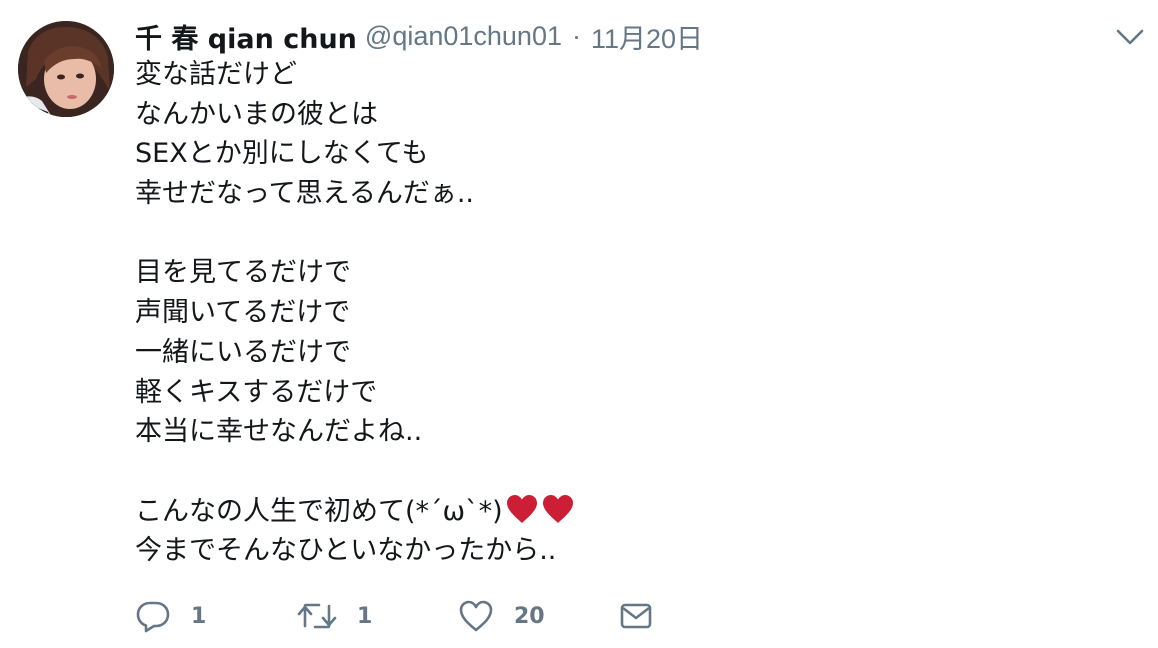  What do you see at coordinates (256, 114) in the screenshot?
I see `tweet-text-line: なんかいまの彼とは` at bounding box center [256, 114].